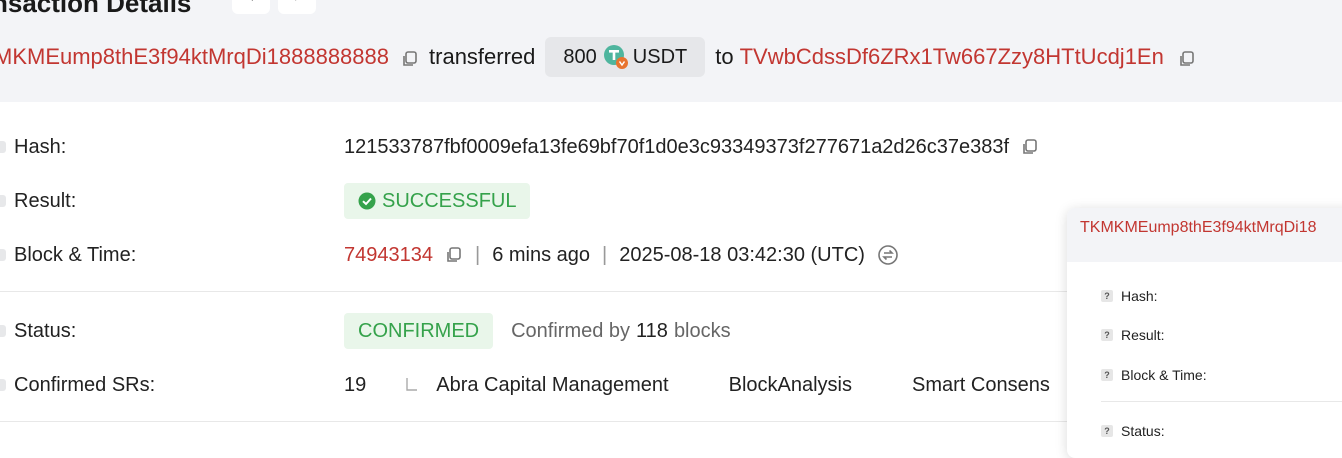 Image resolution: width=1342 pixels, height=458 pixels. What do you see at coordinates (1139, 296) in the screenshot?
I see `popup-hash-label: Hash:` at bounding box center [1139, 296].